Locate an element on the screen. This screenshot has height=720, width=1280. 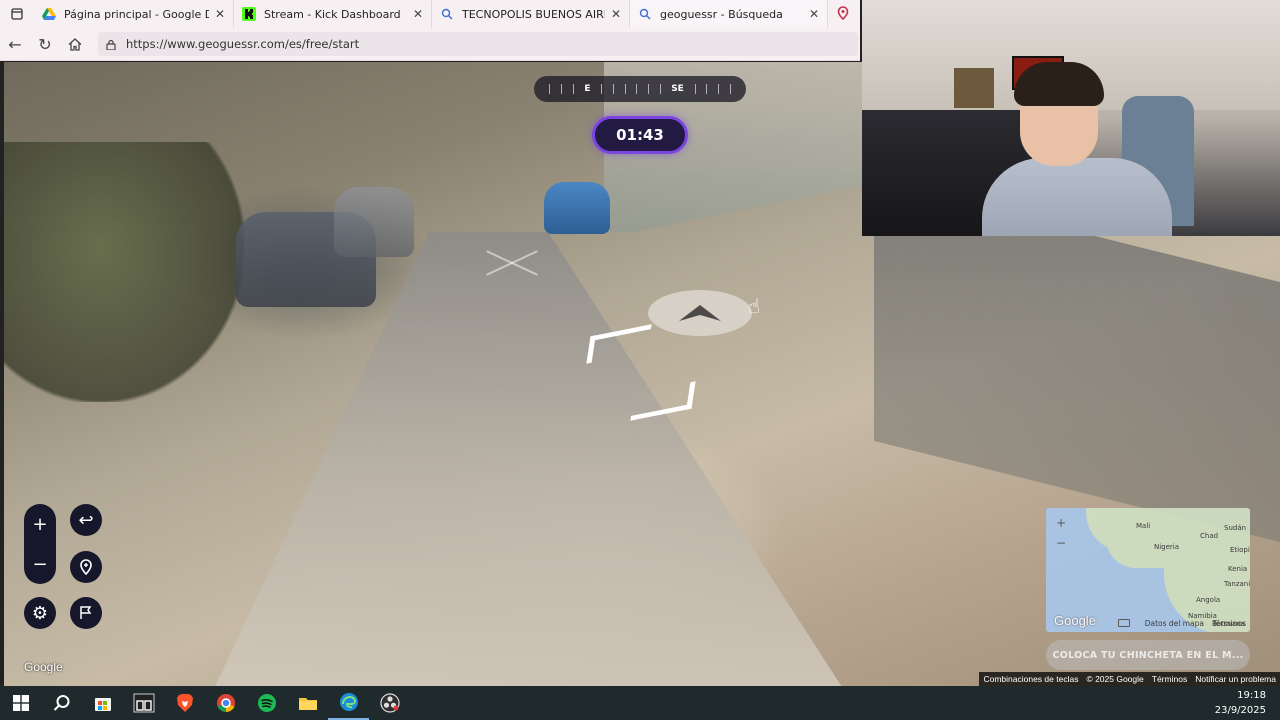
minimap-zoom-in-button: + is located at coordinates (1061, 523).